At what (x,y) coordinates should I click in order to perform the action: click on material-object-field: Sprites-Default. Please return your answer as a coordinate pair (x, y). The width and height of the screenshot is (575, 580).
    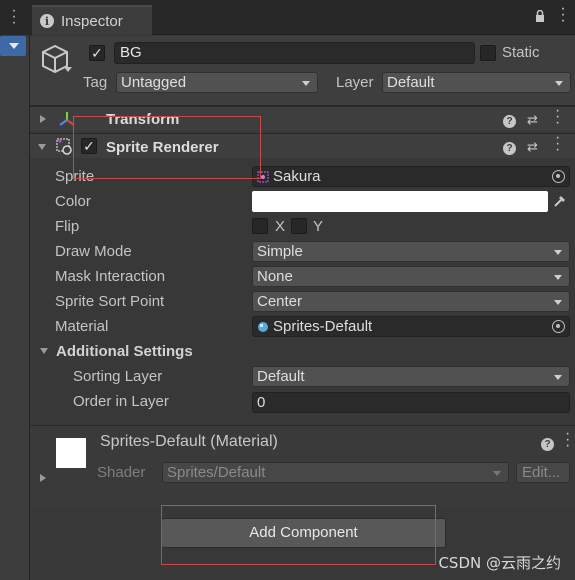
    Looking at the image, I should click on (411, 326).